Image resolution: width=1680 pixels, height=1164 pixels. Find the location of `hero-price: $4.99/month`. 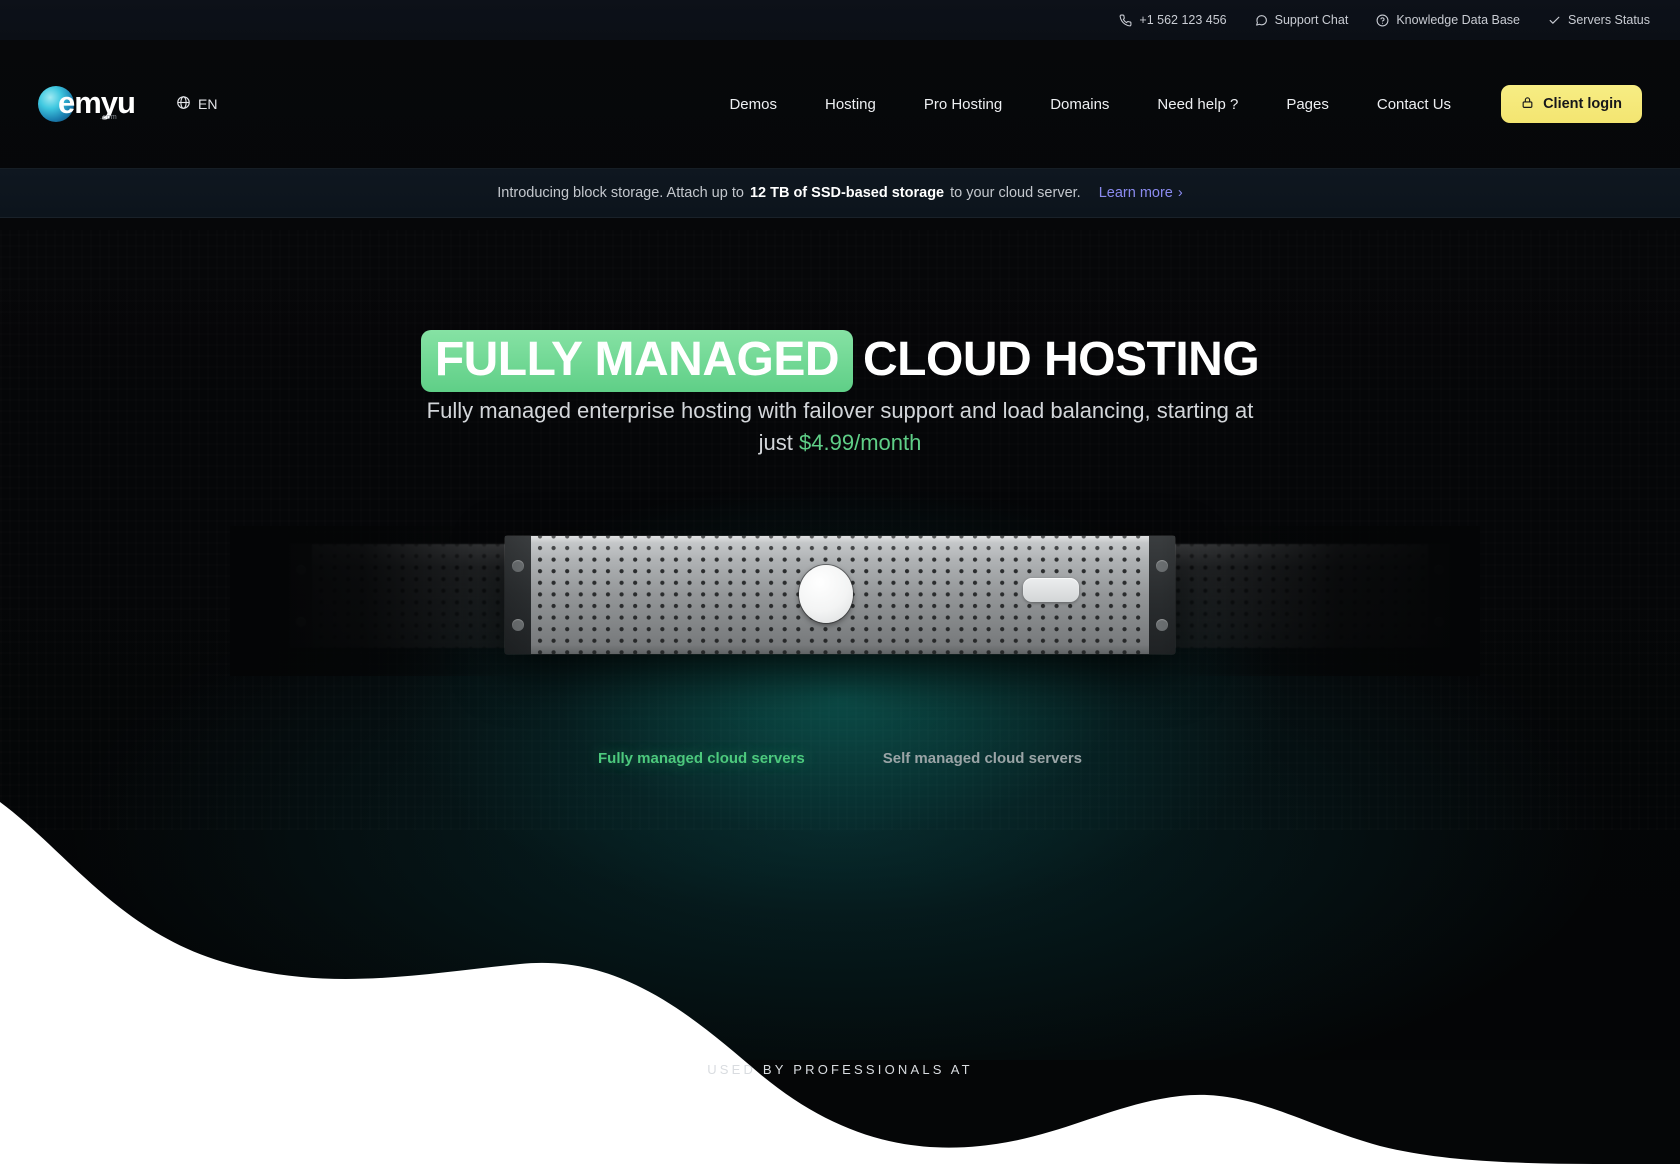

hero-price: $4.99/month is located at coordinates (860, 442).